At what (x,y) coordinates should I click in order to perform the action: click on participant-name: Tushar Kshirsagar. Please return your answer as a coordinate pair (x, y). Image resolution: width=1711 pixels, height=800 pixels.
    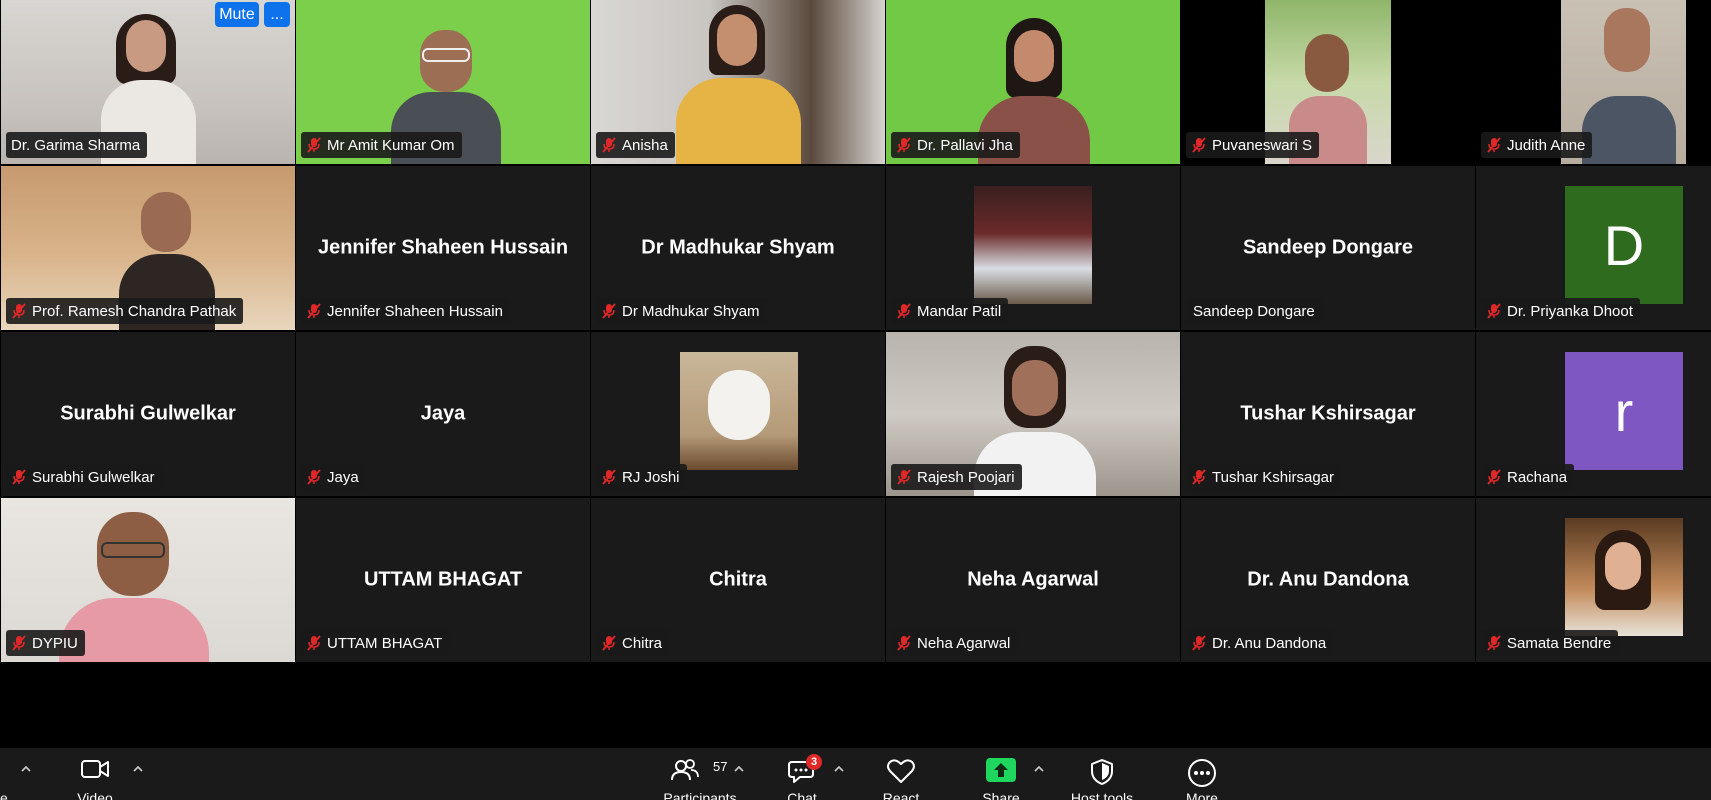
    Looking at the image, I should click on (1273, 477).